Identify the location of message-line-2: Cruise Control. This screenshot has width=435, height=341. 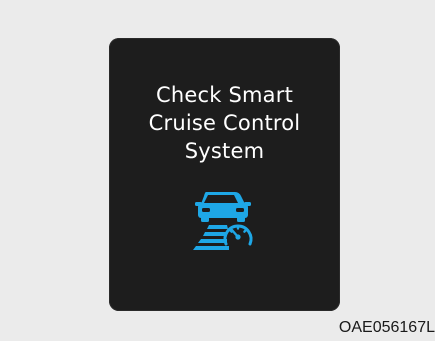
(224, 123).